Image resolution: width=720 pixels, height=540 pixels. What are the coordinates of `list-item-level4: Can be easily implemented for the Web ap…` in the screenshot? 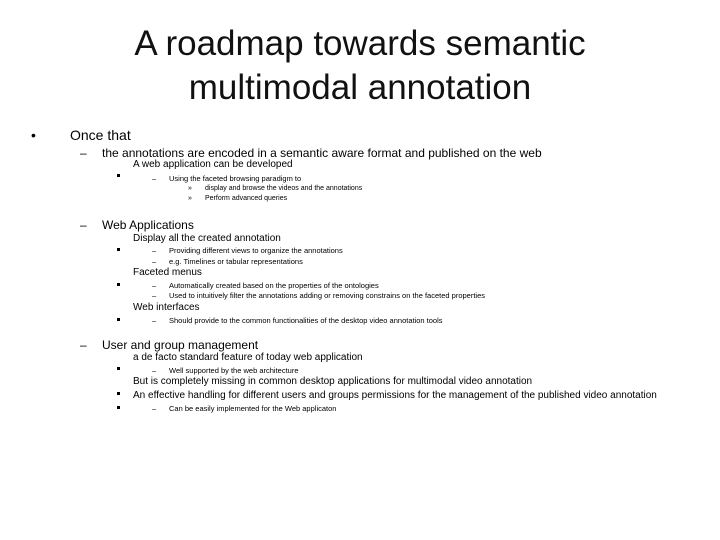 It's located at (253, 408).